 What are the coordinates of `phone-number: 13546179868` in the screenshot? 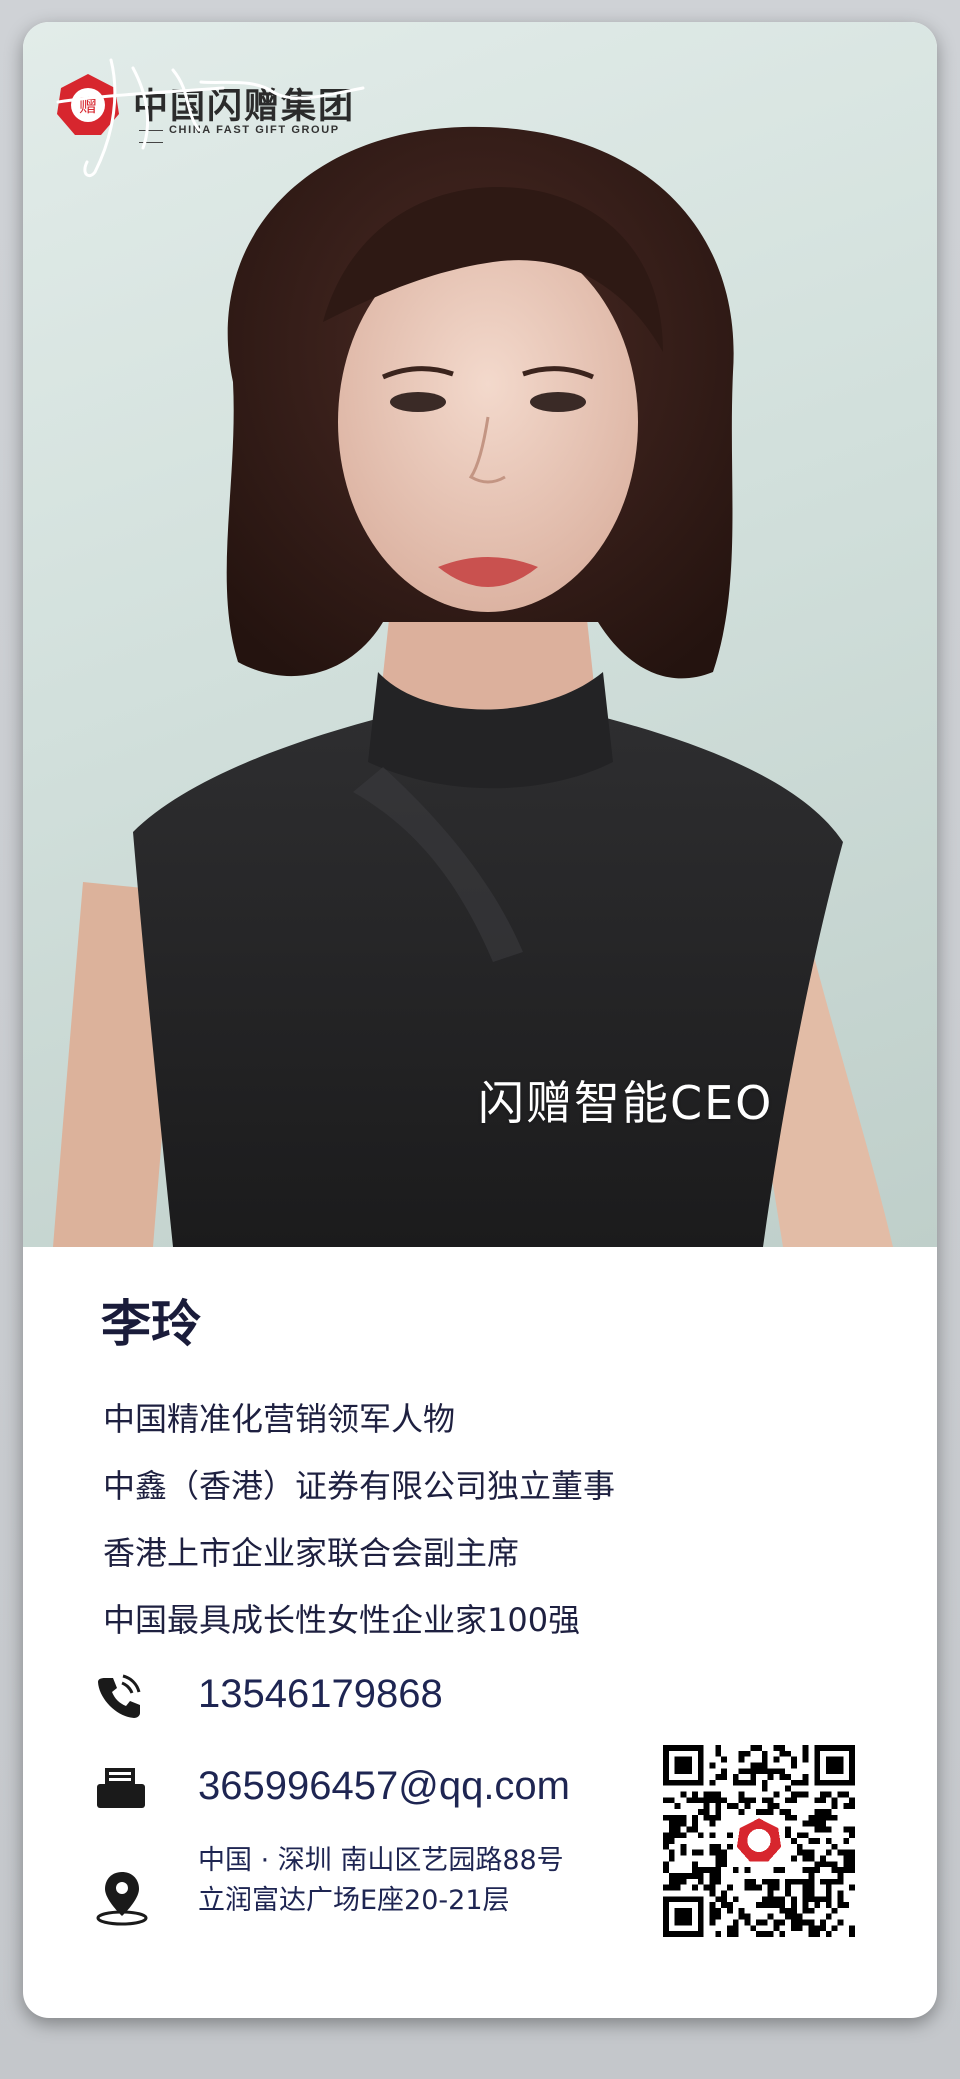 It's located at (320, 1694).